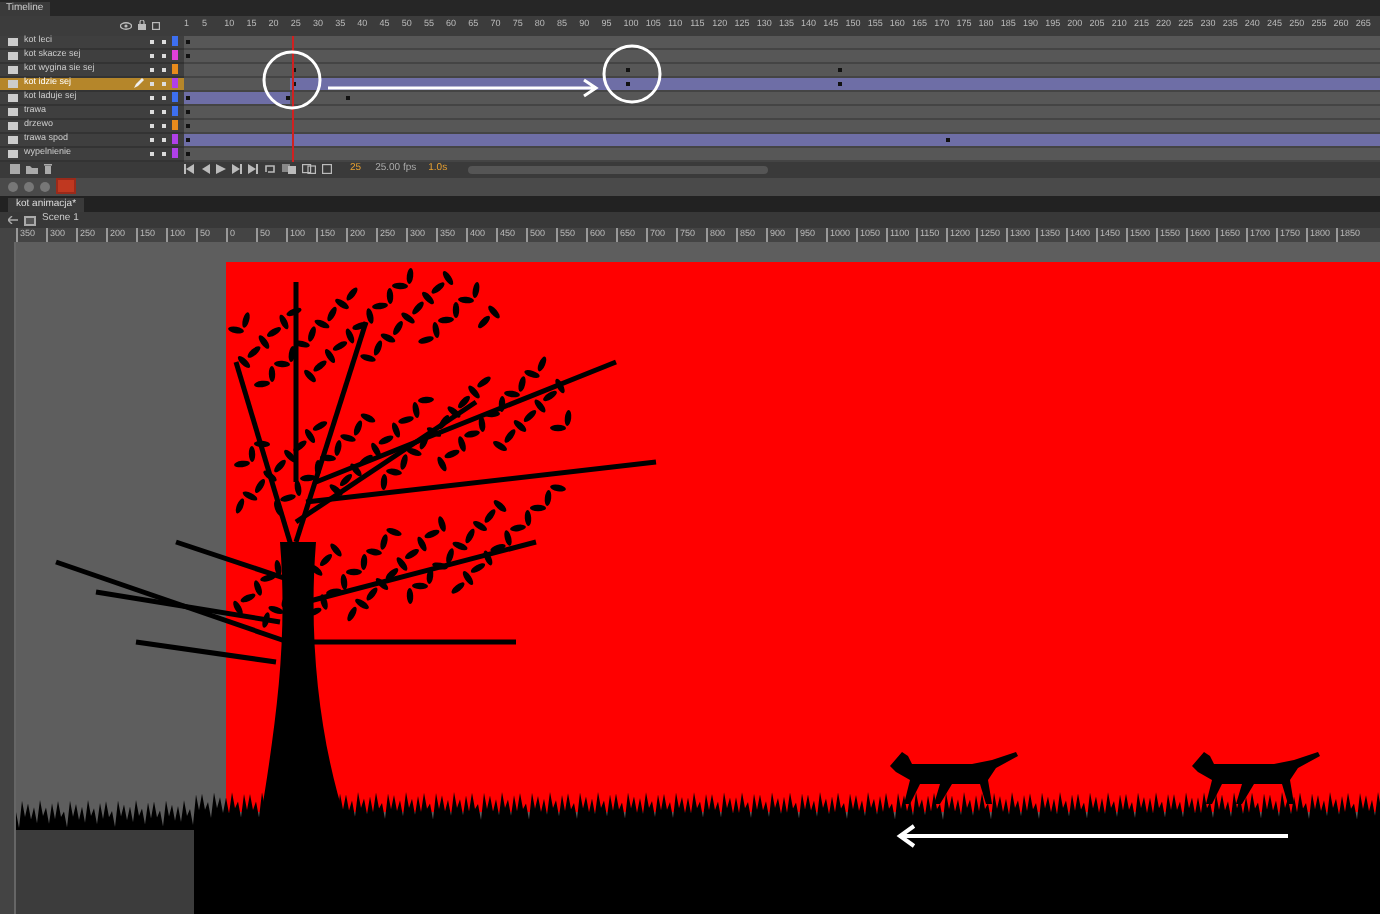  Describe the element at coordinates (221, 169) in the screenshot. I see `play-icon` at that location.